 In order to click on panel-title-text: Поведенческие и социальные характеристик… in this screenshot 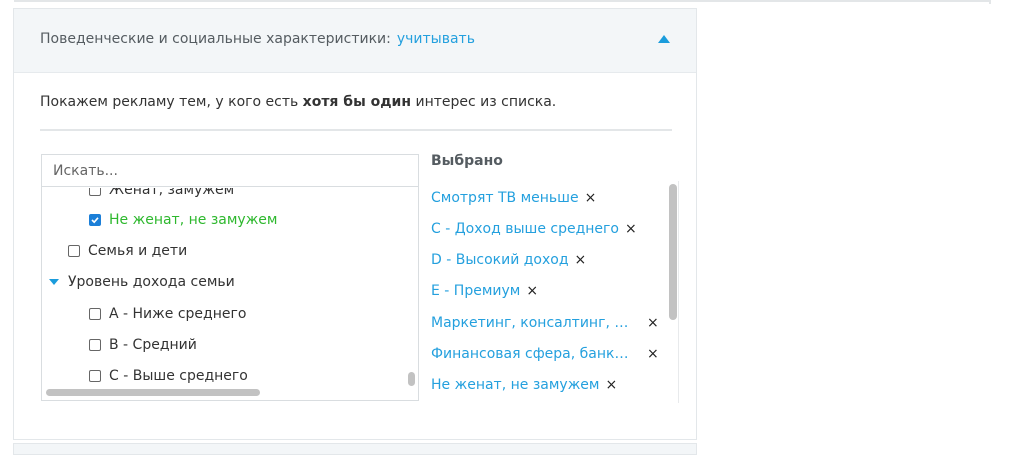, I will do `click(215, 39)`.